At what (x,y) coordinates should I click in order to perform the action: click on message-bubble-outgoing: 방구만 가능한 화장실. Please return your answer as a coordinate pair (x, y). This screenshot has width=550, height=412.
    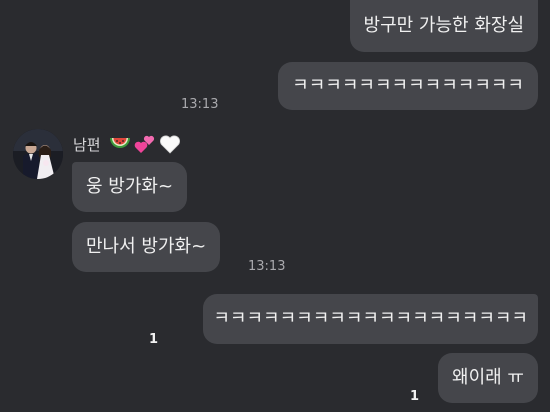
    Looking at the image, I should click on (443, 26).